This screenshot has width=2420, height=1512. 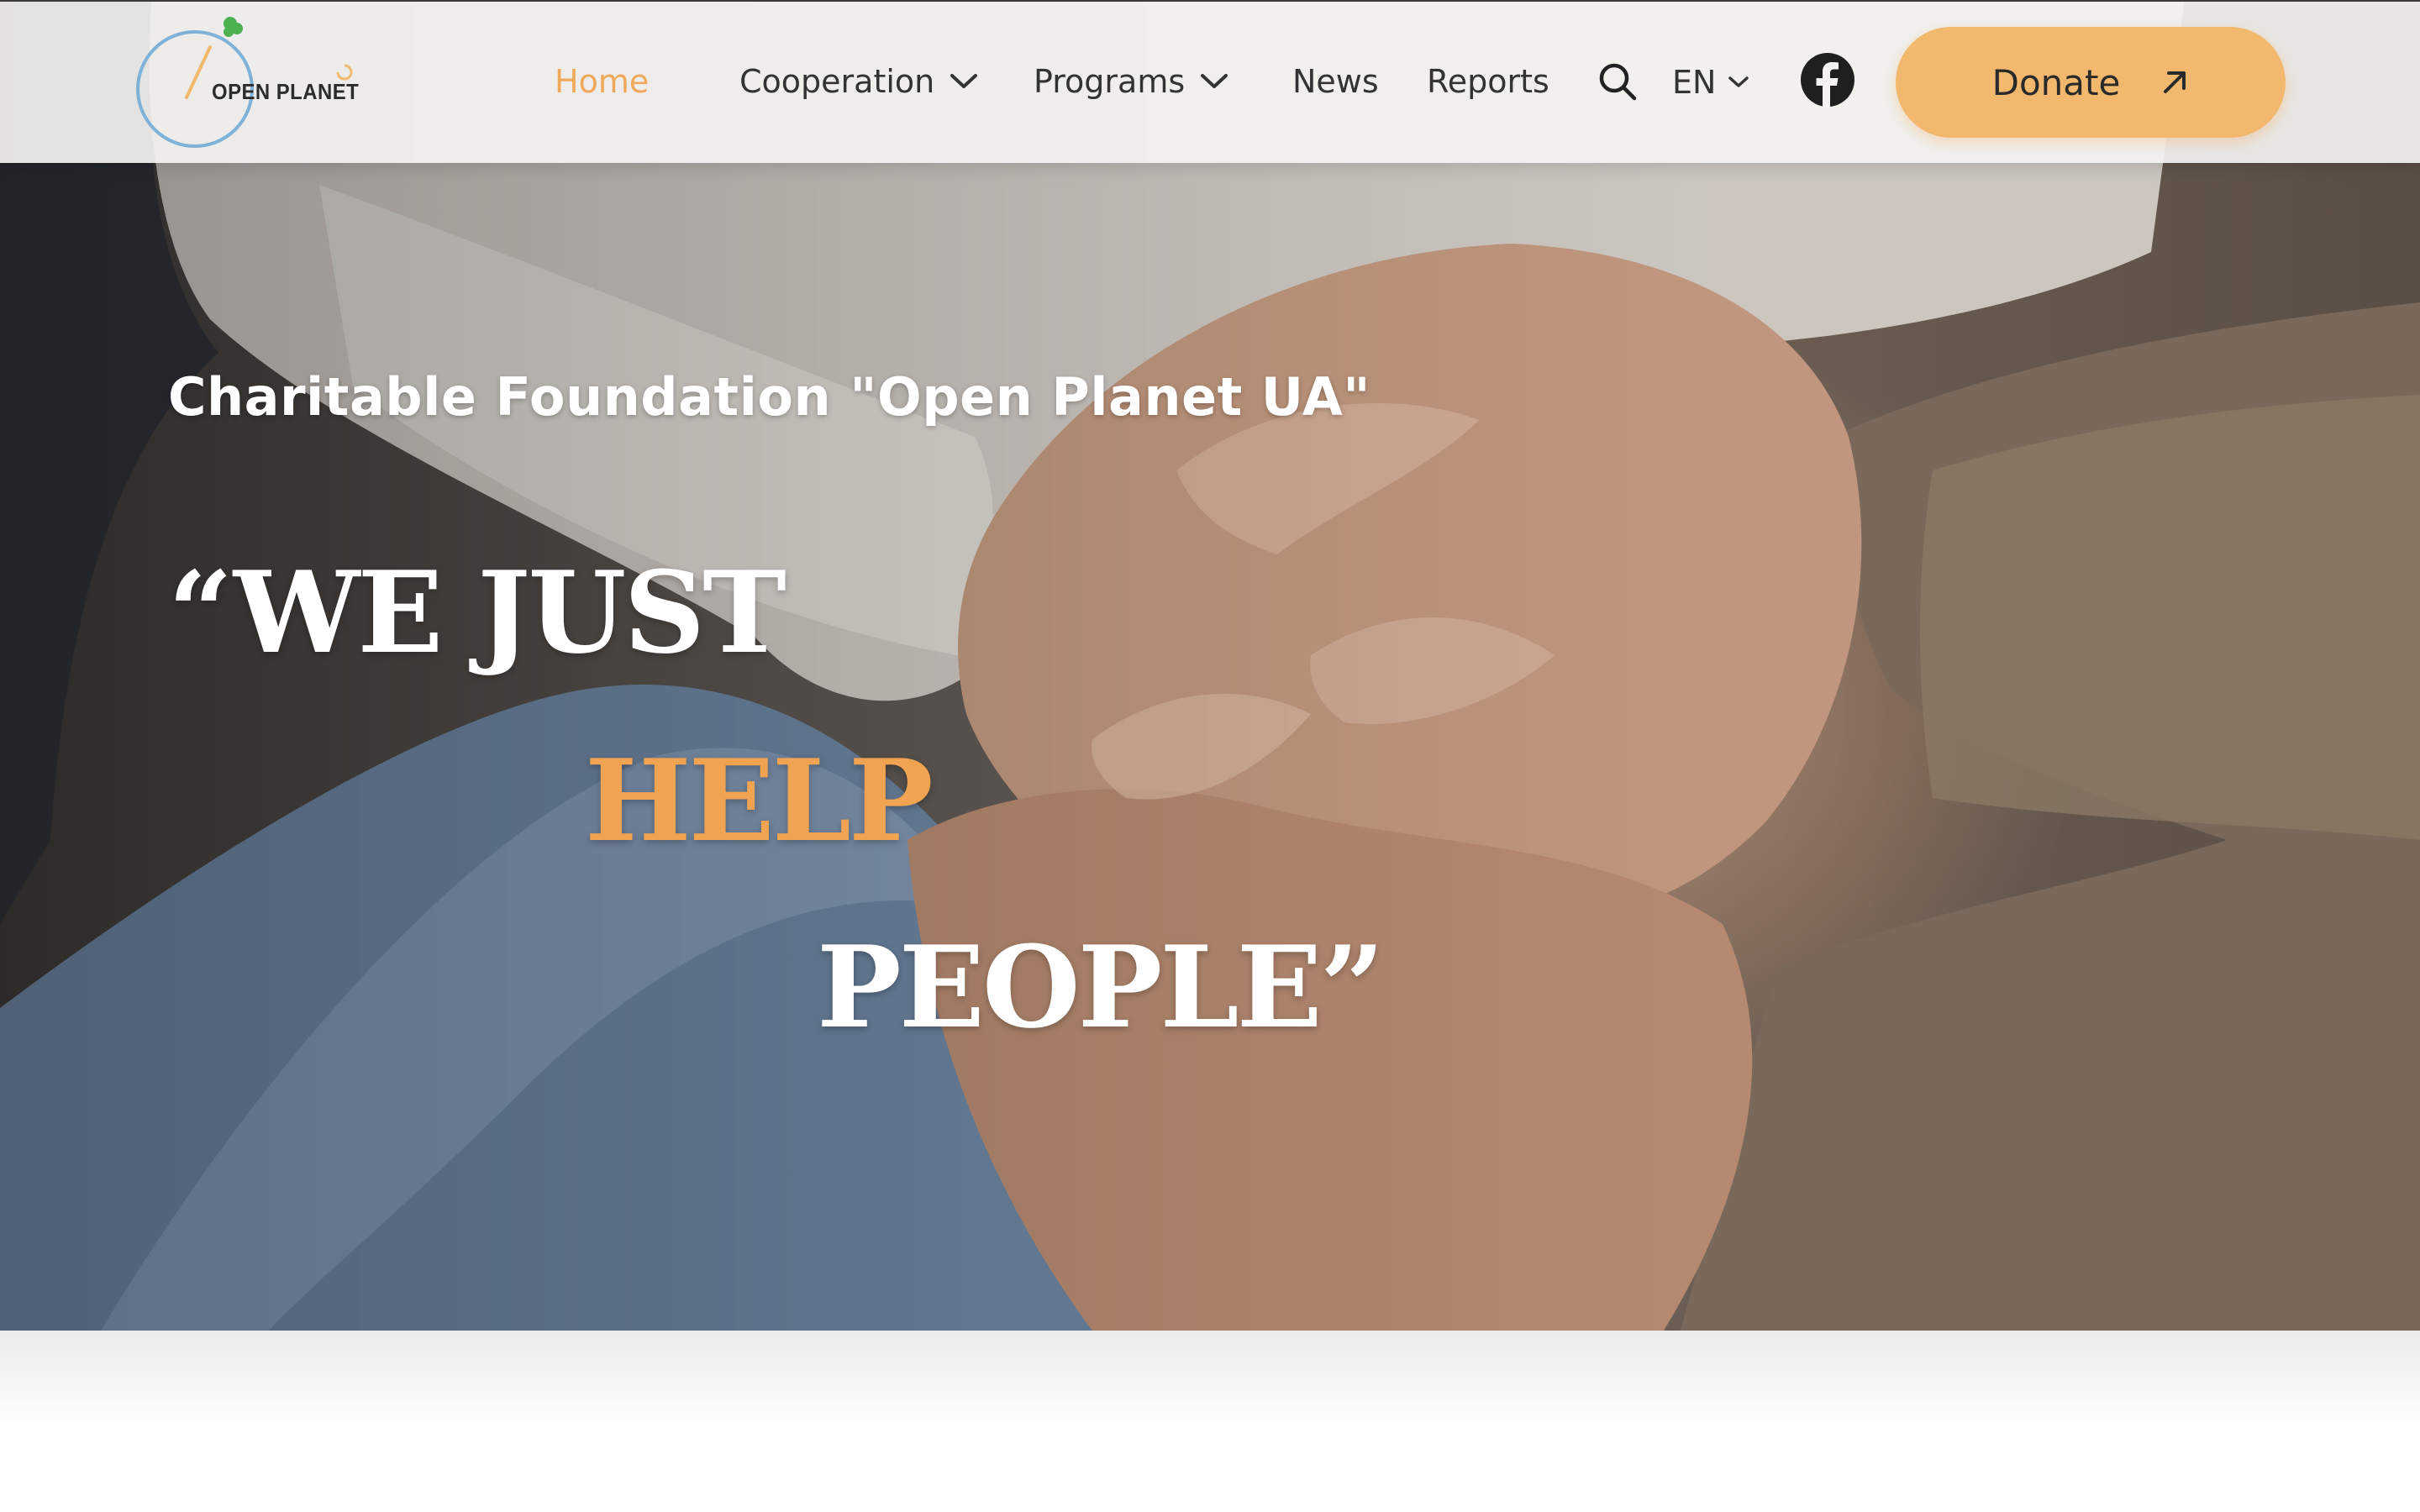 I want to click on nav-label-news: News, so click(x=1335, y=81).